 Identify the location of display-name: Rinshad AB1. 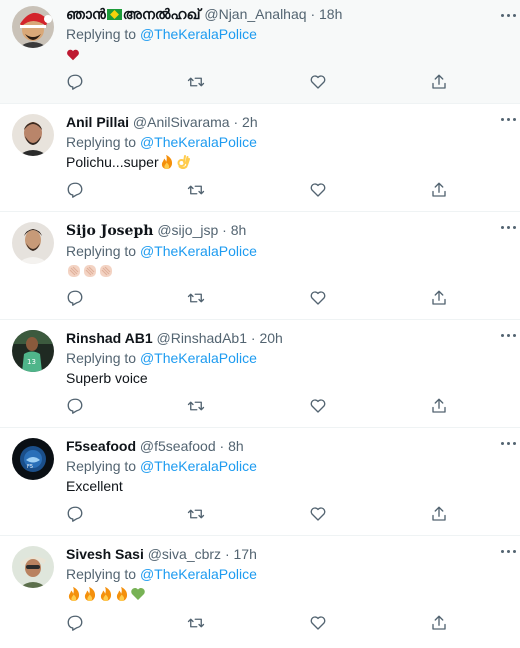
(109, 338).